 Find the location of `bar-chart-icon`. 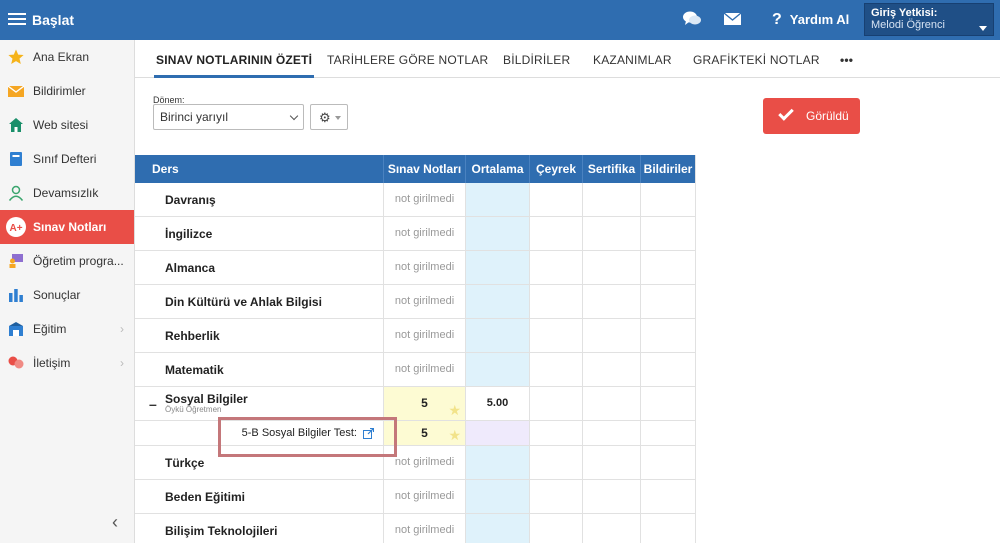

bar-chart-icon is located at coordinates (16, 295).